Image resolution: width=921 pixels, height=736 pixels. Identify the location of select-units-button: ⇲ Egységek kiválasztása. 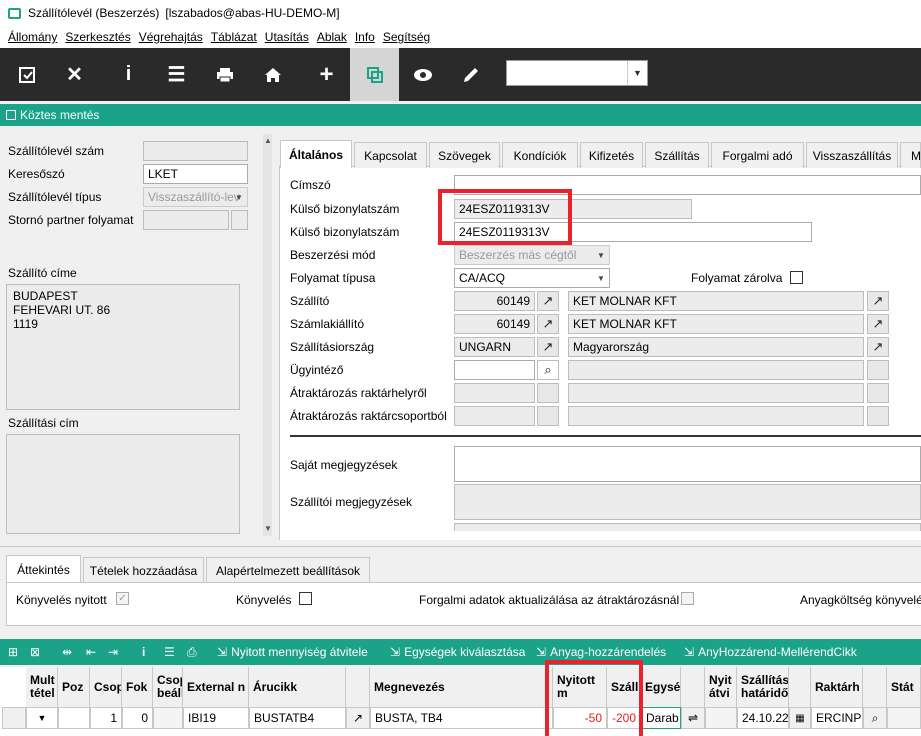
(457, 652).